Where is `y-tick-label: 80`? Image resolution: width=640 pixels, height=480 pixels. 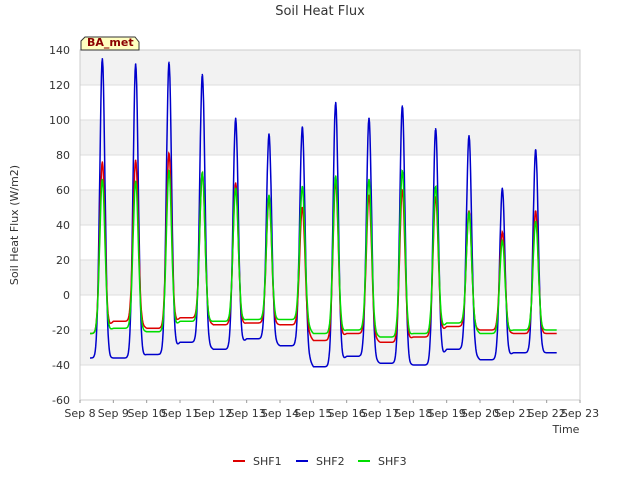 y-tick-label: 80 is located at coordinates (63, 155).